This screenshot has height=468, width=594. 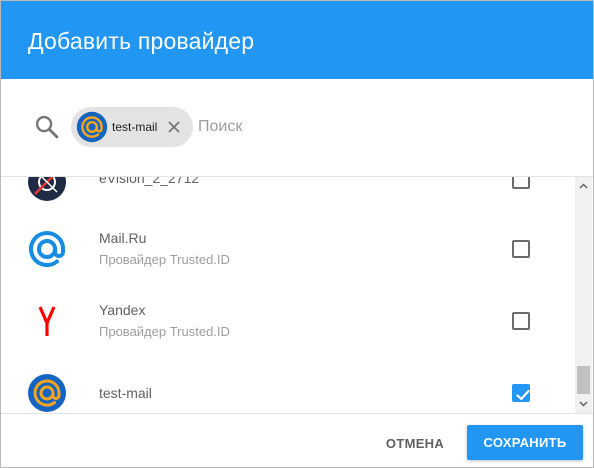 I want to click on mailru-logo-icon, so click(x=47, y=249).